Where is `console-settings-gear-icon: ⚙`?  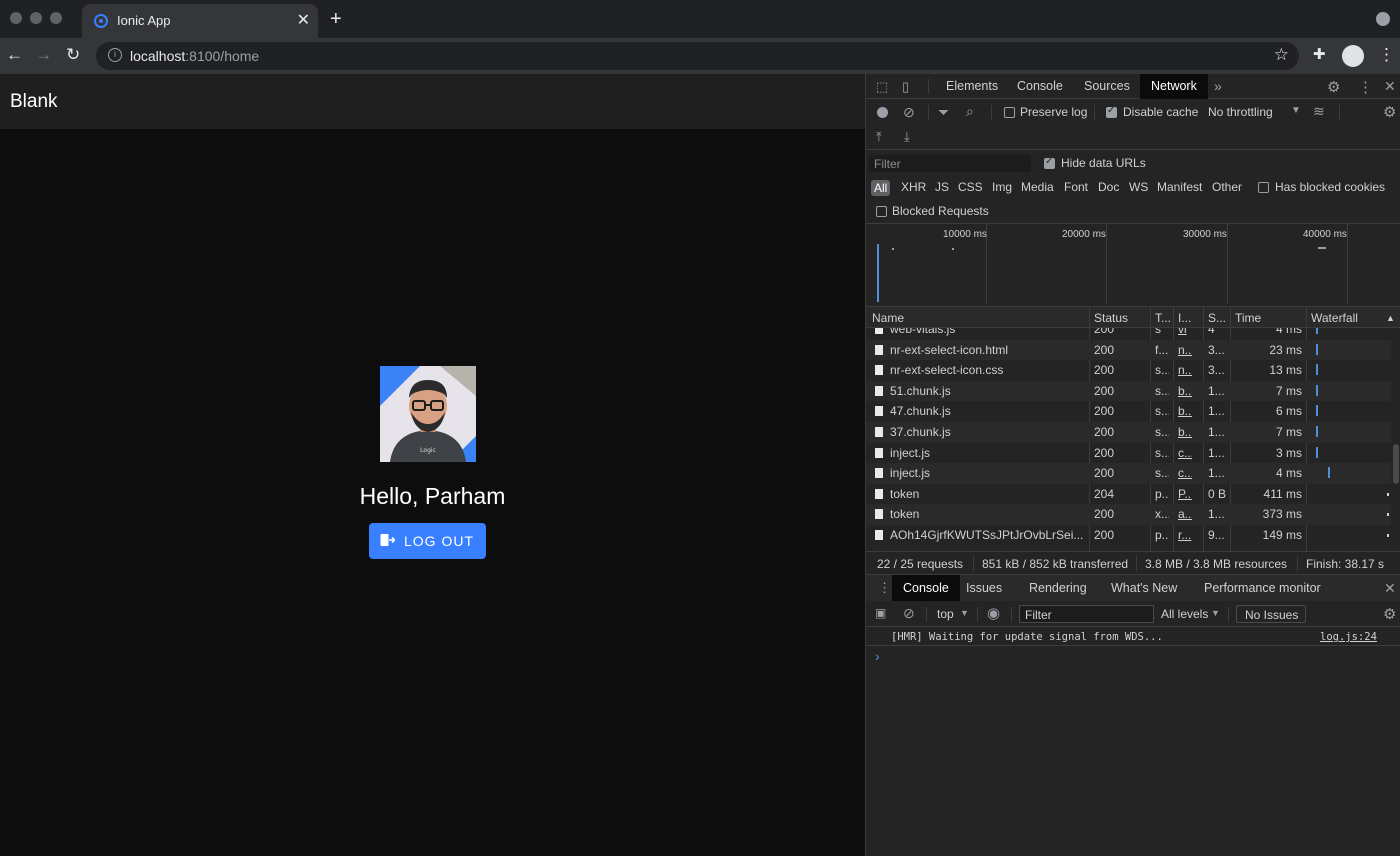 console-settings-gear-icon: ⚙ is located at coordinates (1389, 614).